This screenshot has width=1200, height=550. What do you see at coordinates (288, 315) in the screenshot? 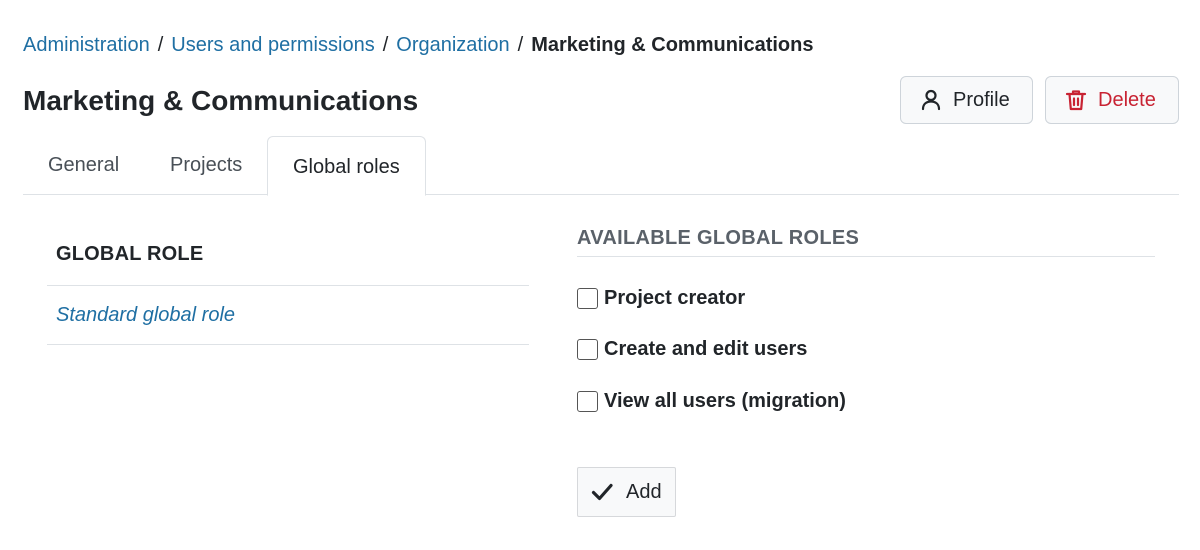
I see `table-row: Standard global role` at bounding box center [288, 315].